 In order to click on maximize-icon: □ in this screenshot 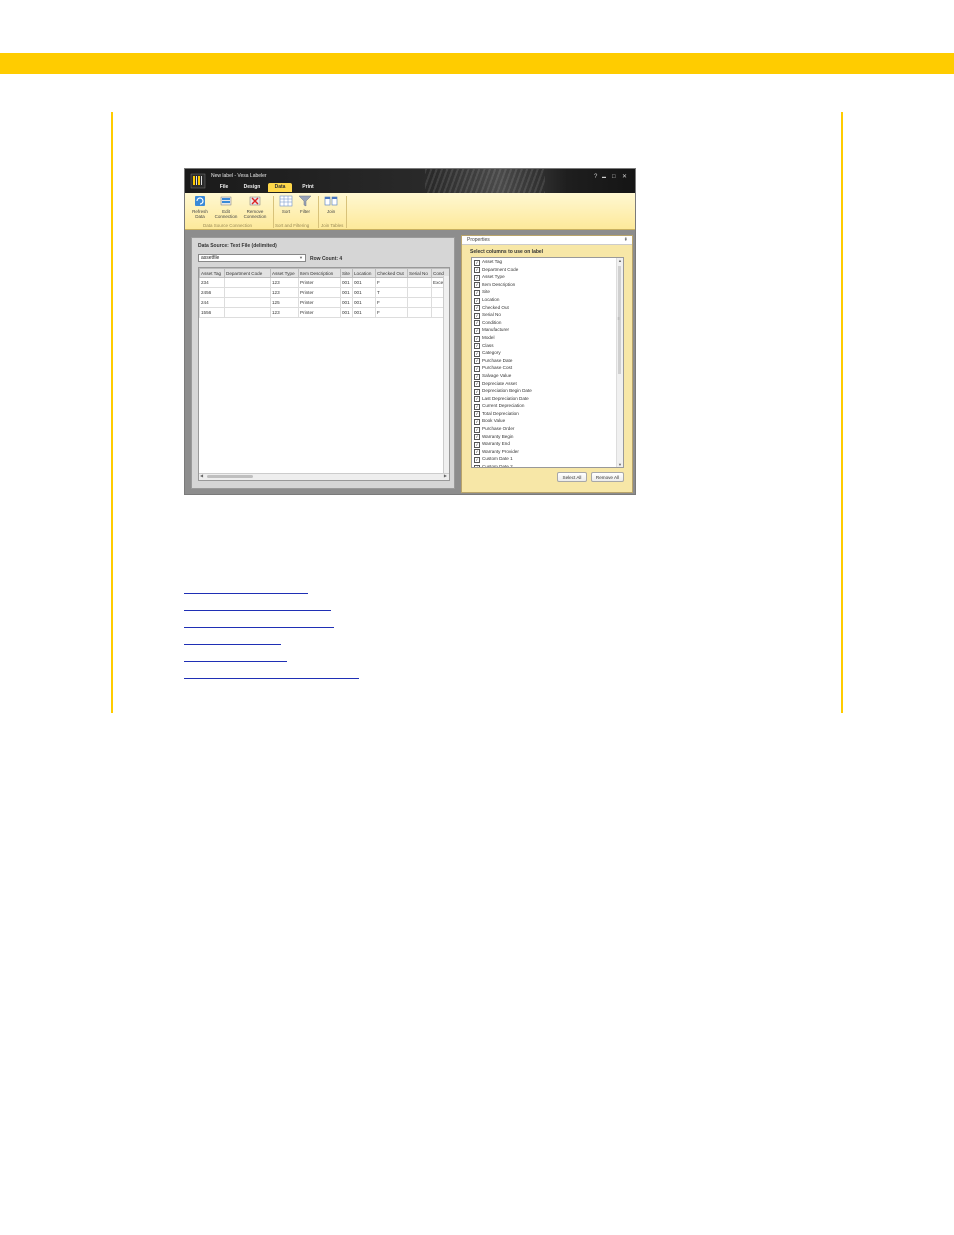, I will do `click(614, 177)`.